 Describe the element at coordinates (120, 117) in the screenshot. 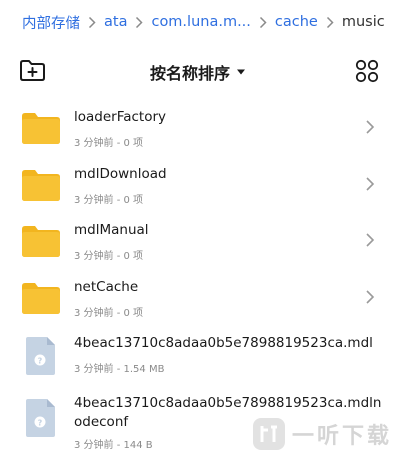

I see `item-name: loaderFactory` at that location.